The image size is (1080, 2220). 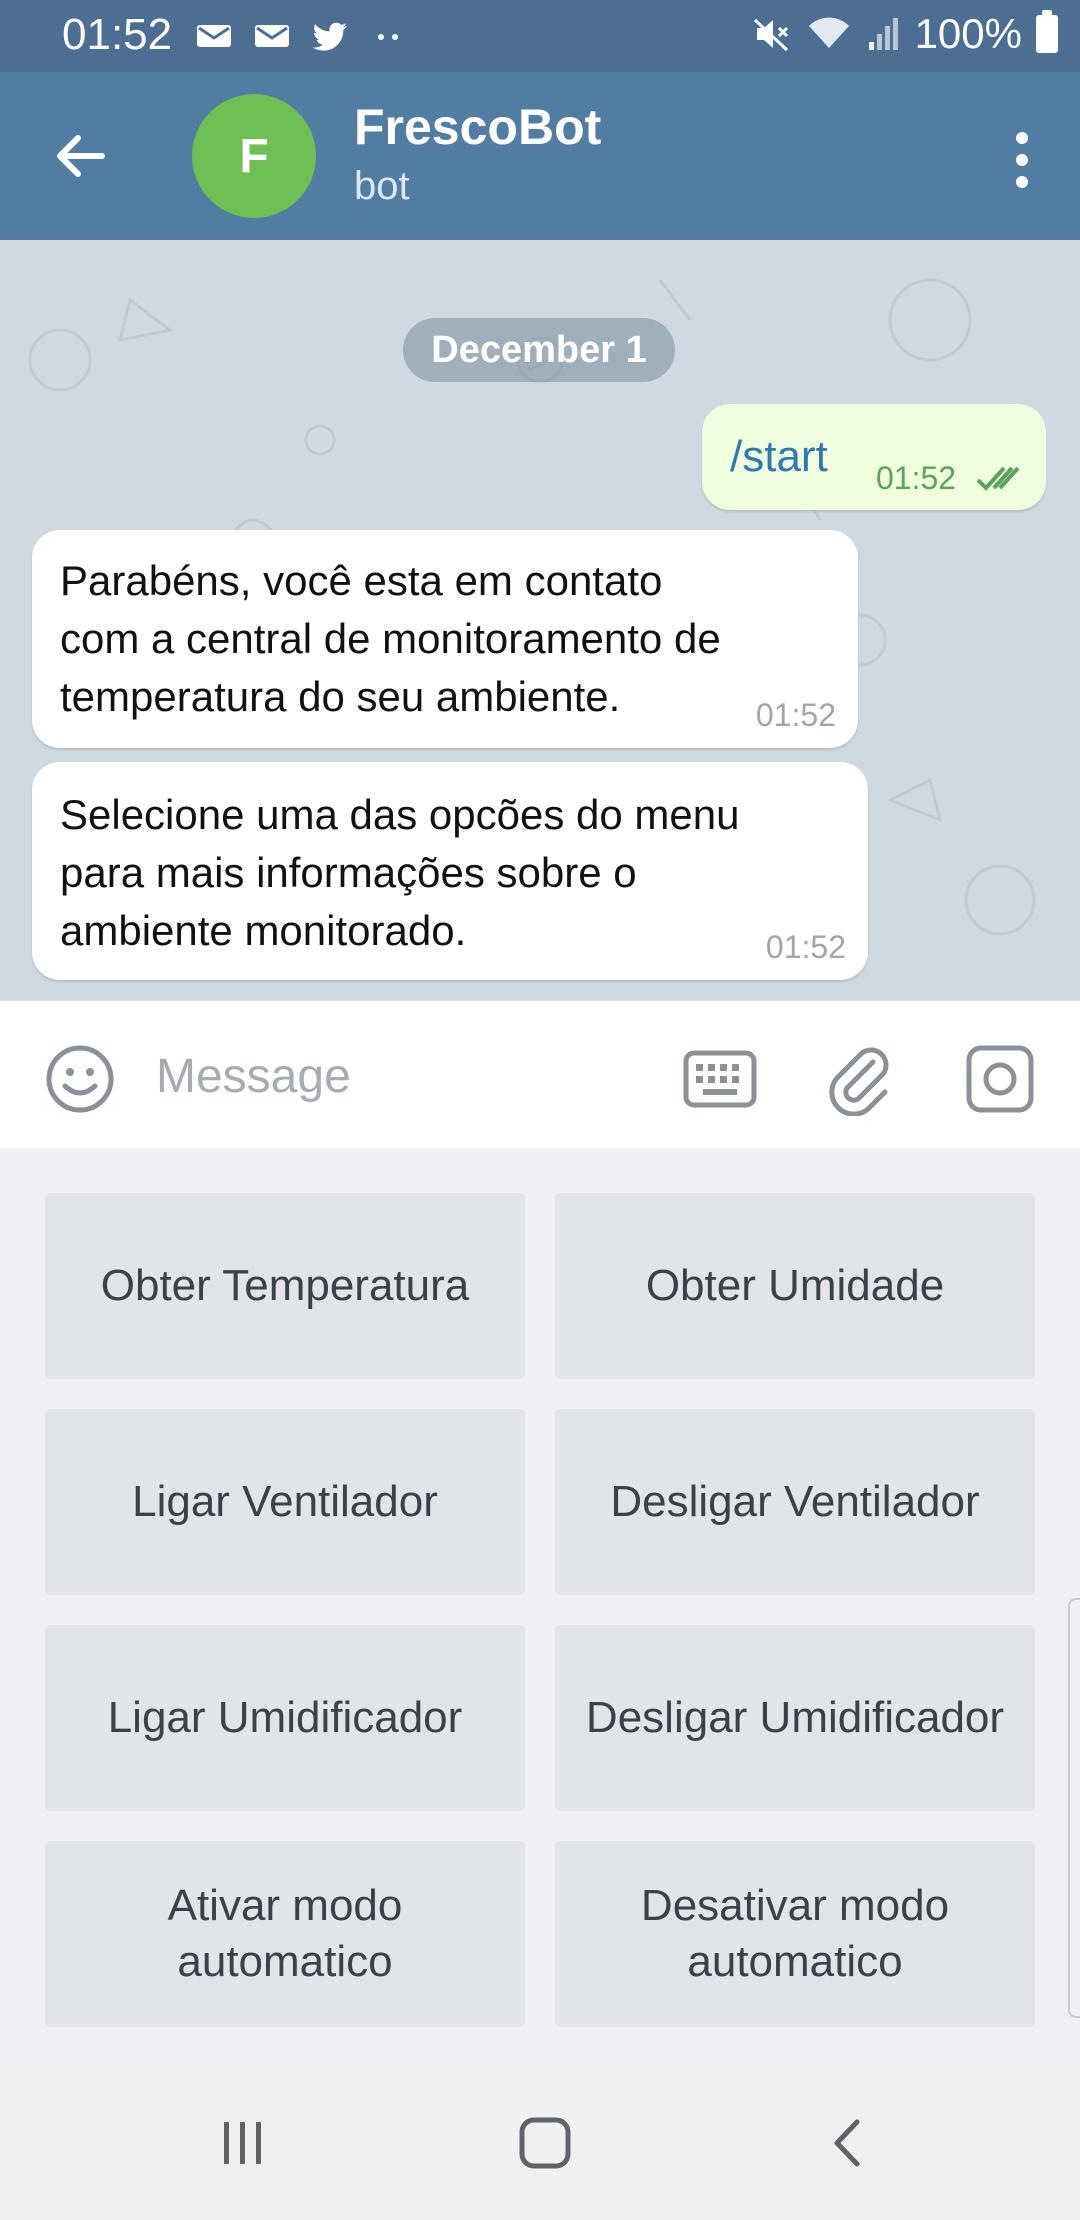 I want to click on arrow-left-icon, so click(x=81, y=156).